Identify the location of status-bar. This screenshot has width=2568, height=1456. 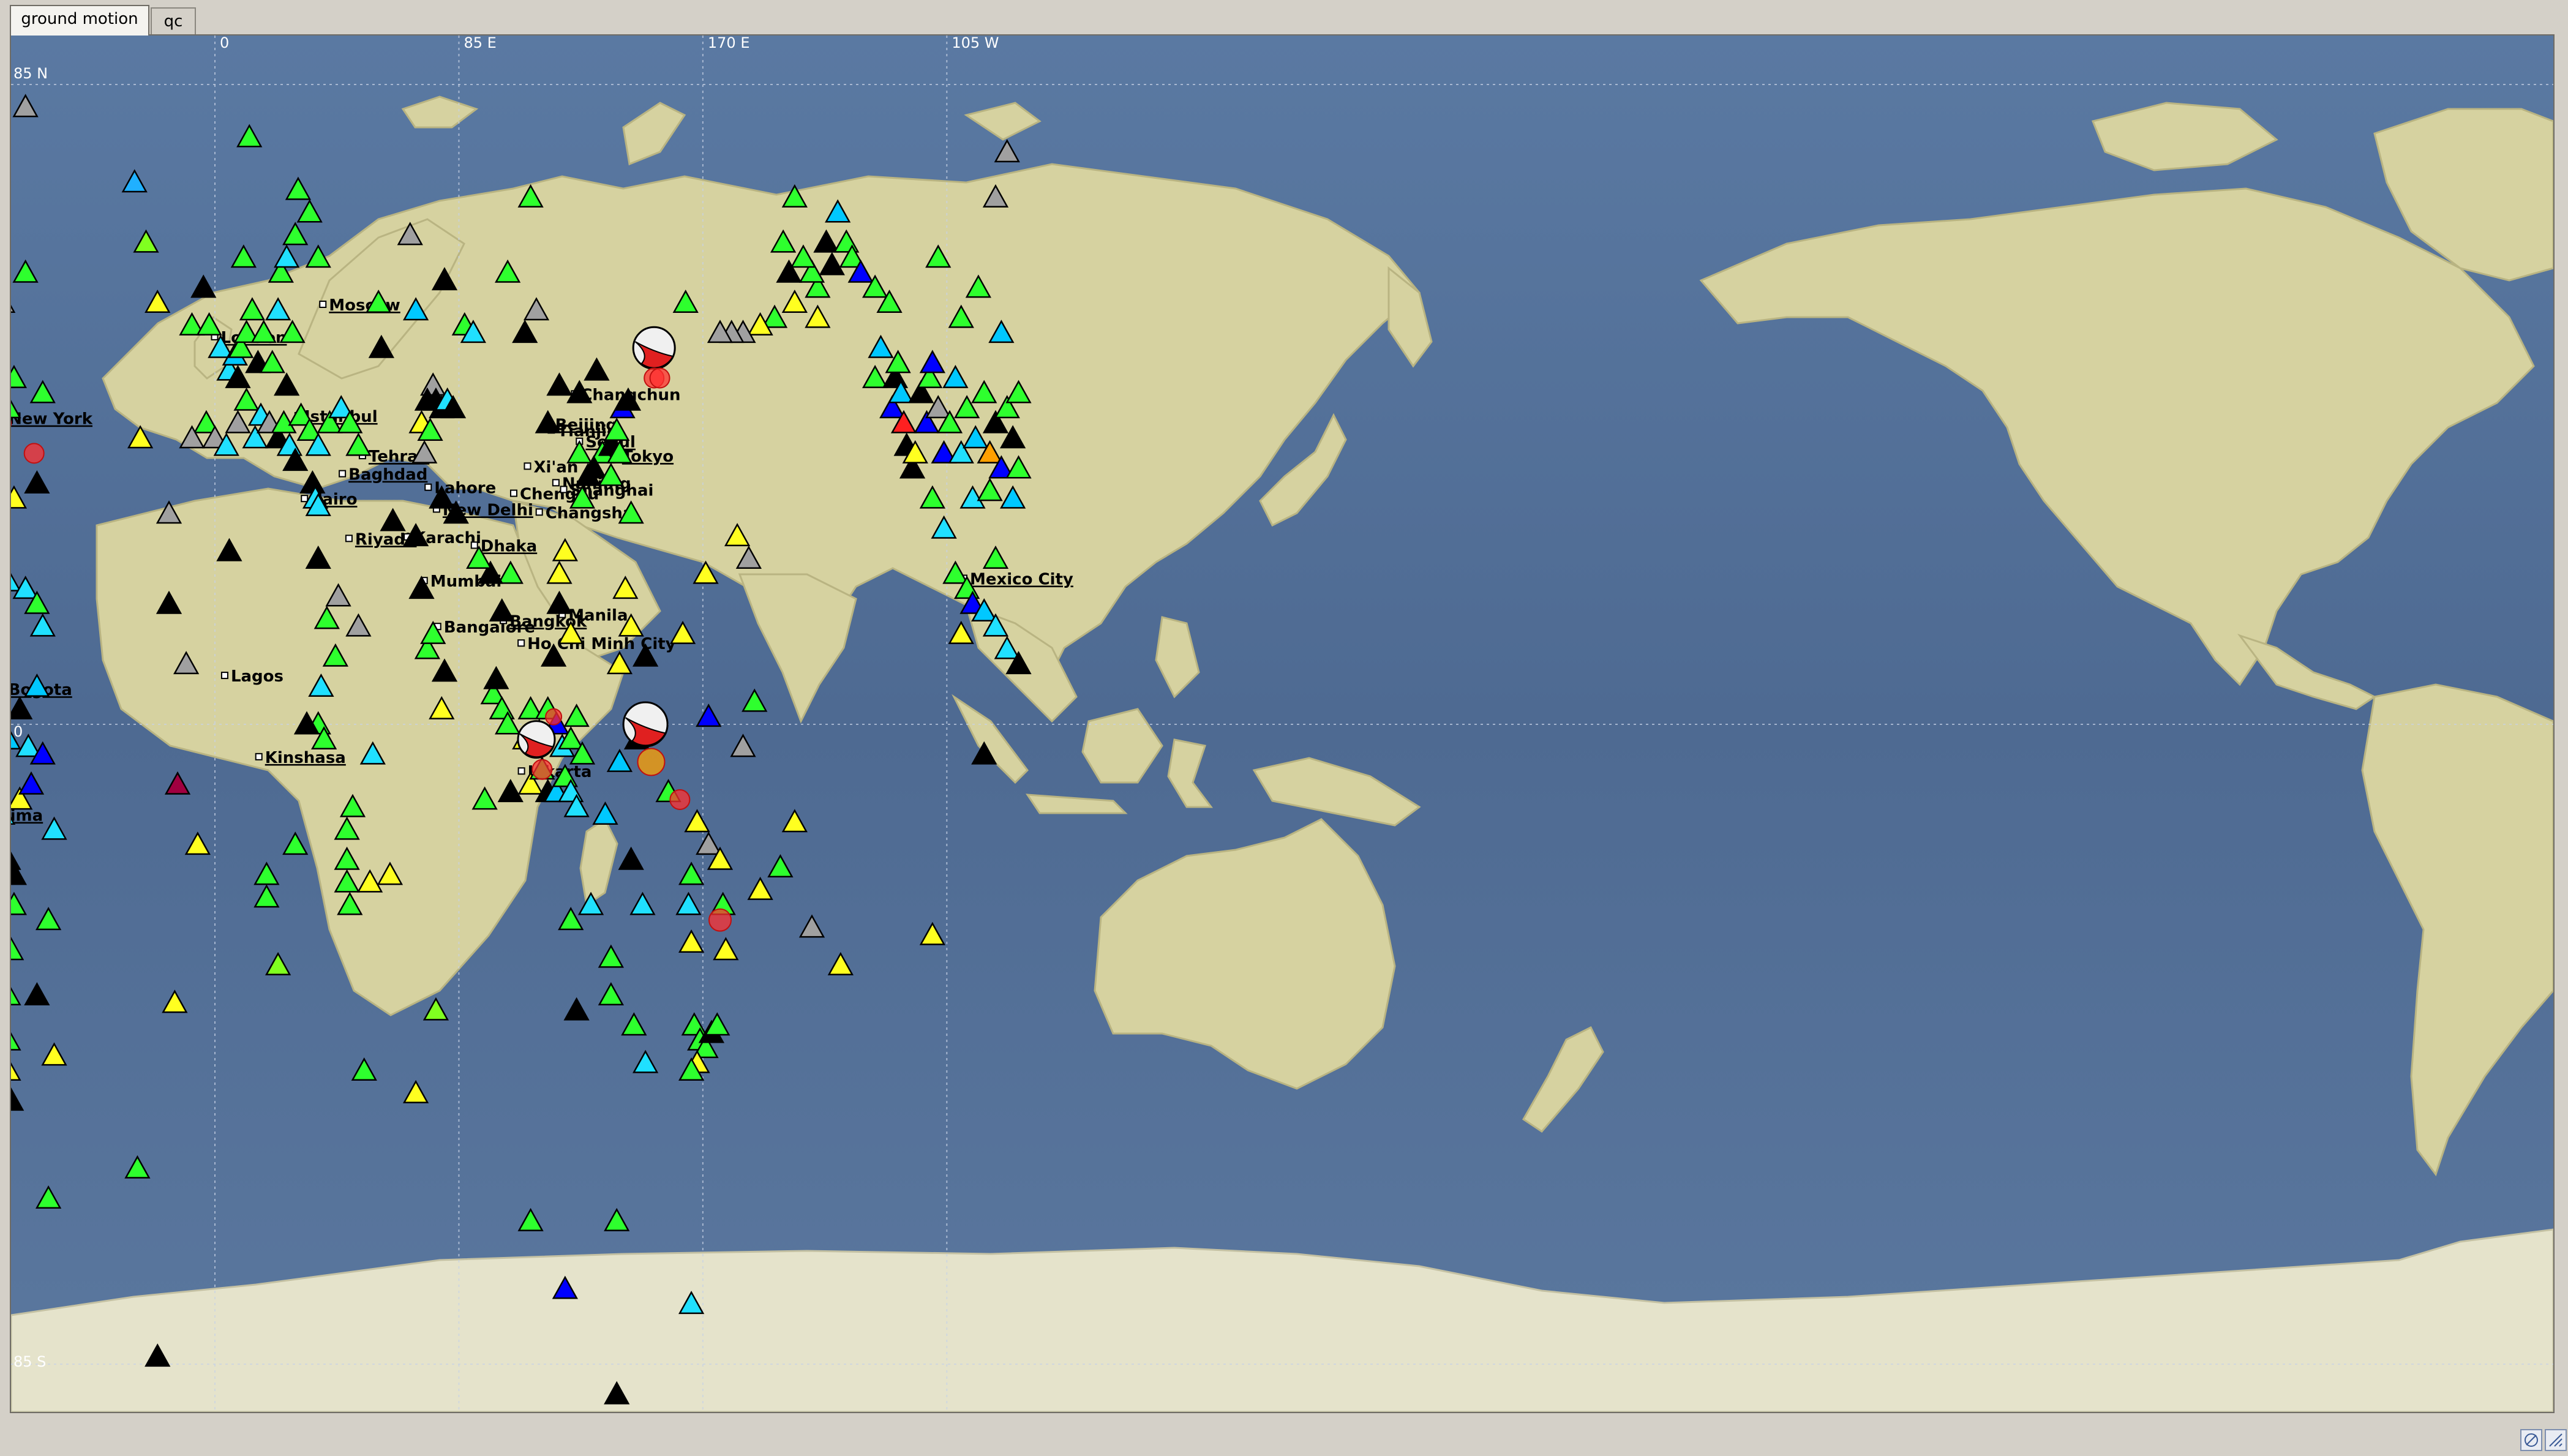
(1284, 1435).